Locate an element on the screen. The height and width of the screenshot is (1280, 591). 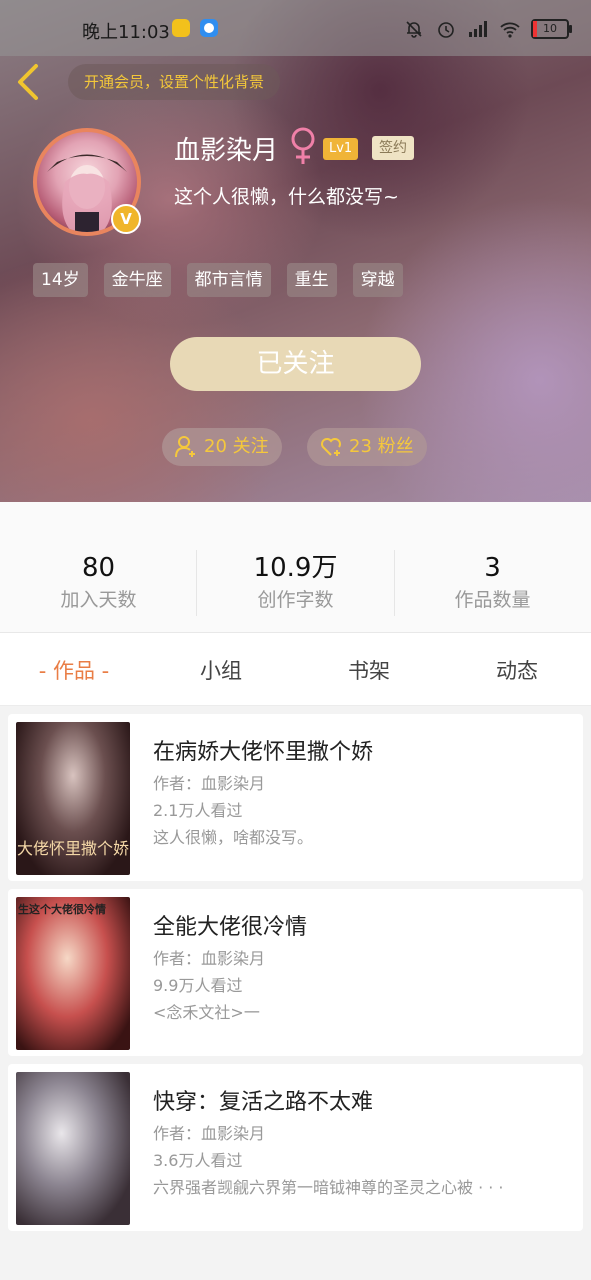
wifi-icon is located at coordinates (510, 29).